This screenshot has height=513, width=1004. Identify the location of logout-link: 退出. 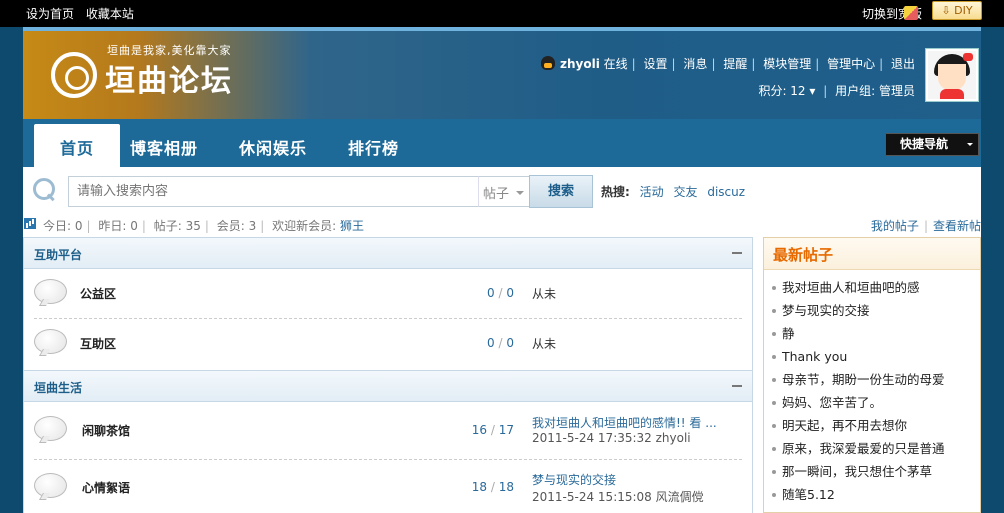
(903, 64).